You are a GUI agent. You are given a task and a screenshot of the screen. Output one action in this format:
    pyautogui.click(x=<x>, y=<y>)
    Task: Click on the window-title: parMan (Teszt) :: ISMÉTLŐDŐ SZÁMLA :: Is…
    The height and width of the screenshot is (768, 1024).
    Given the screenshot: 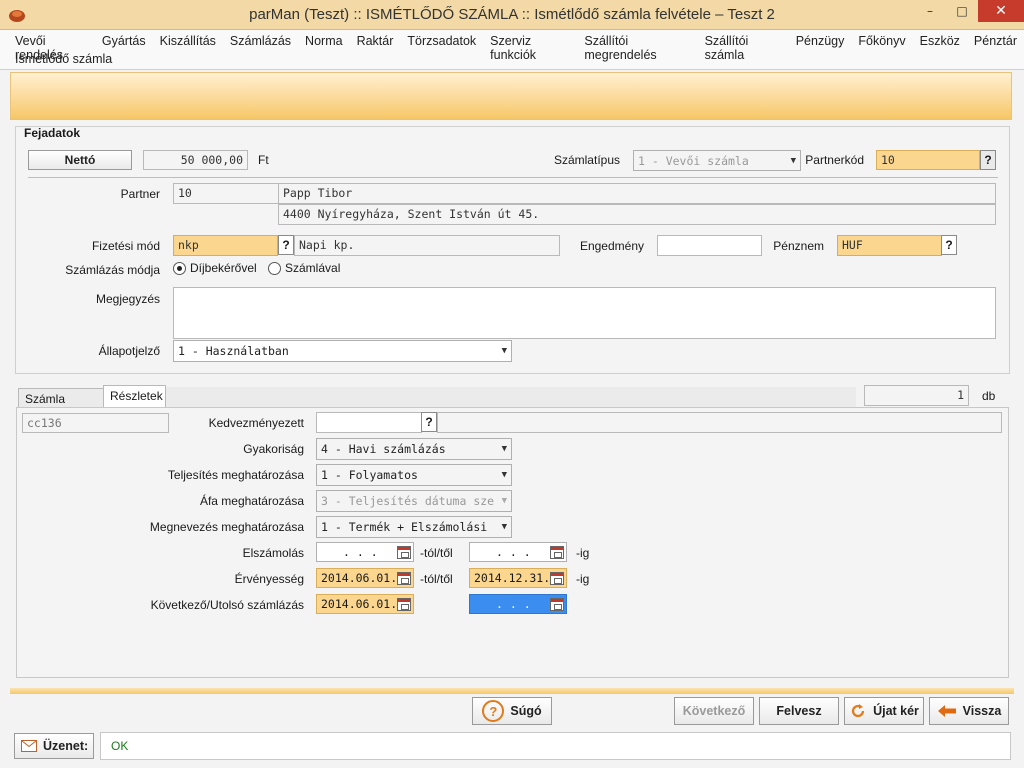 What is the action you would take?
    pyautogui.click(x=512, y=14)
    